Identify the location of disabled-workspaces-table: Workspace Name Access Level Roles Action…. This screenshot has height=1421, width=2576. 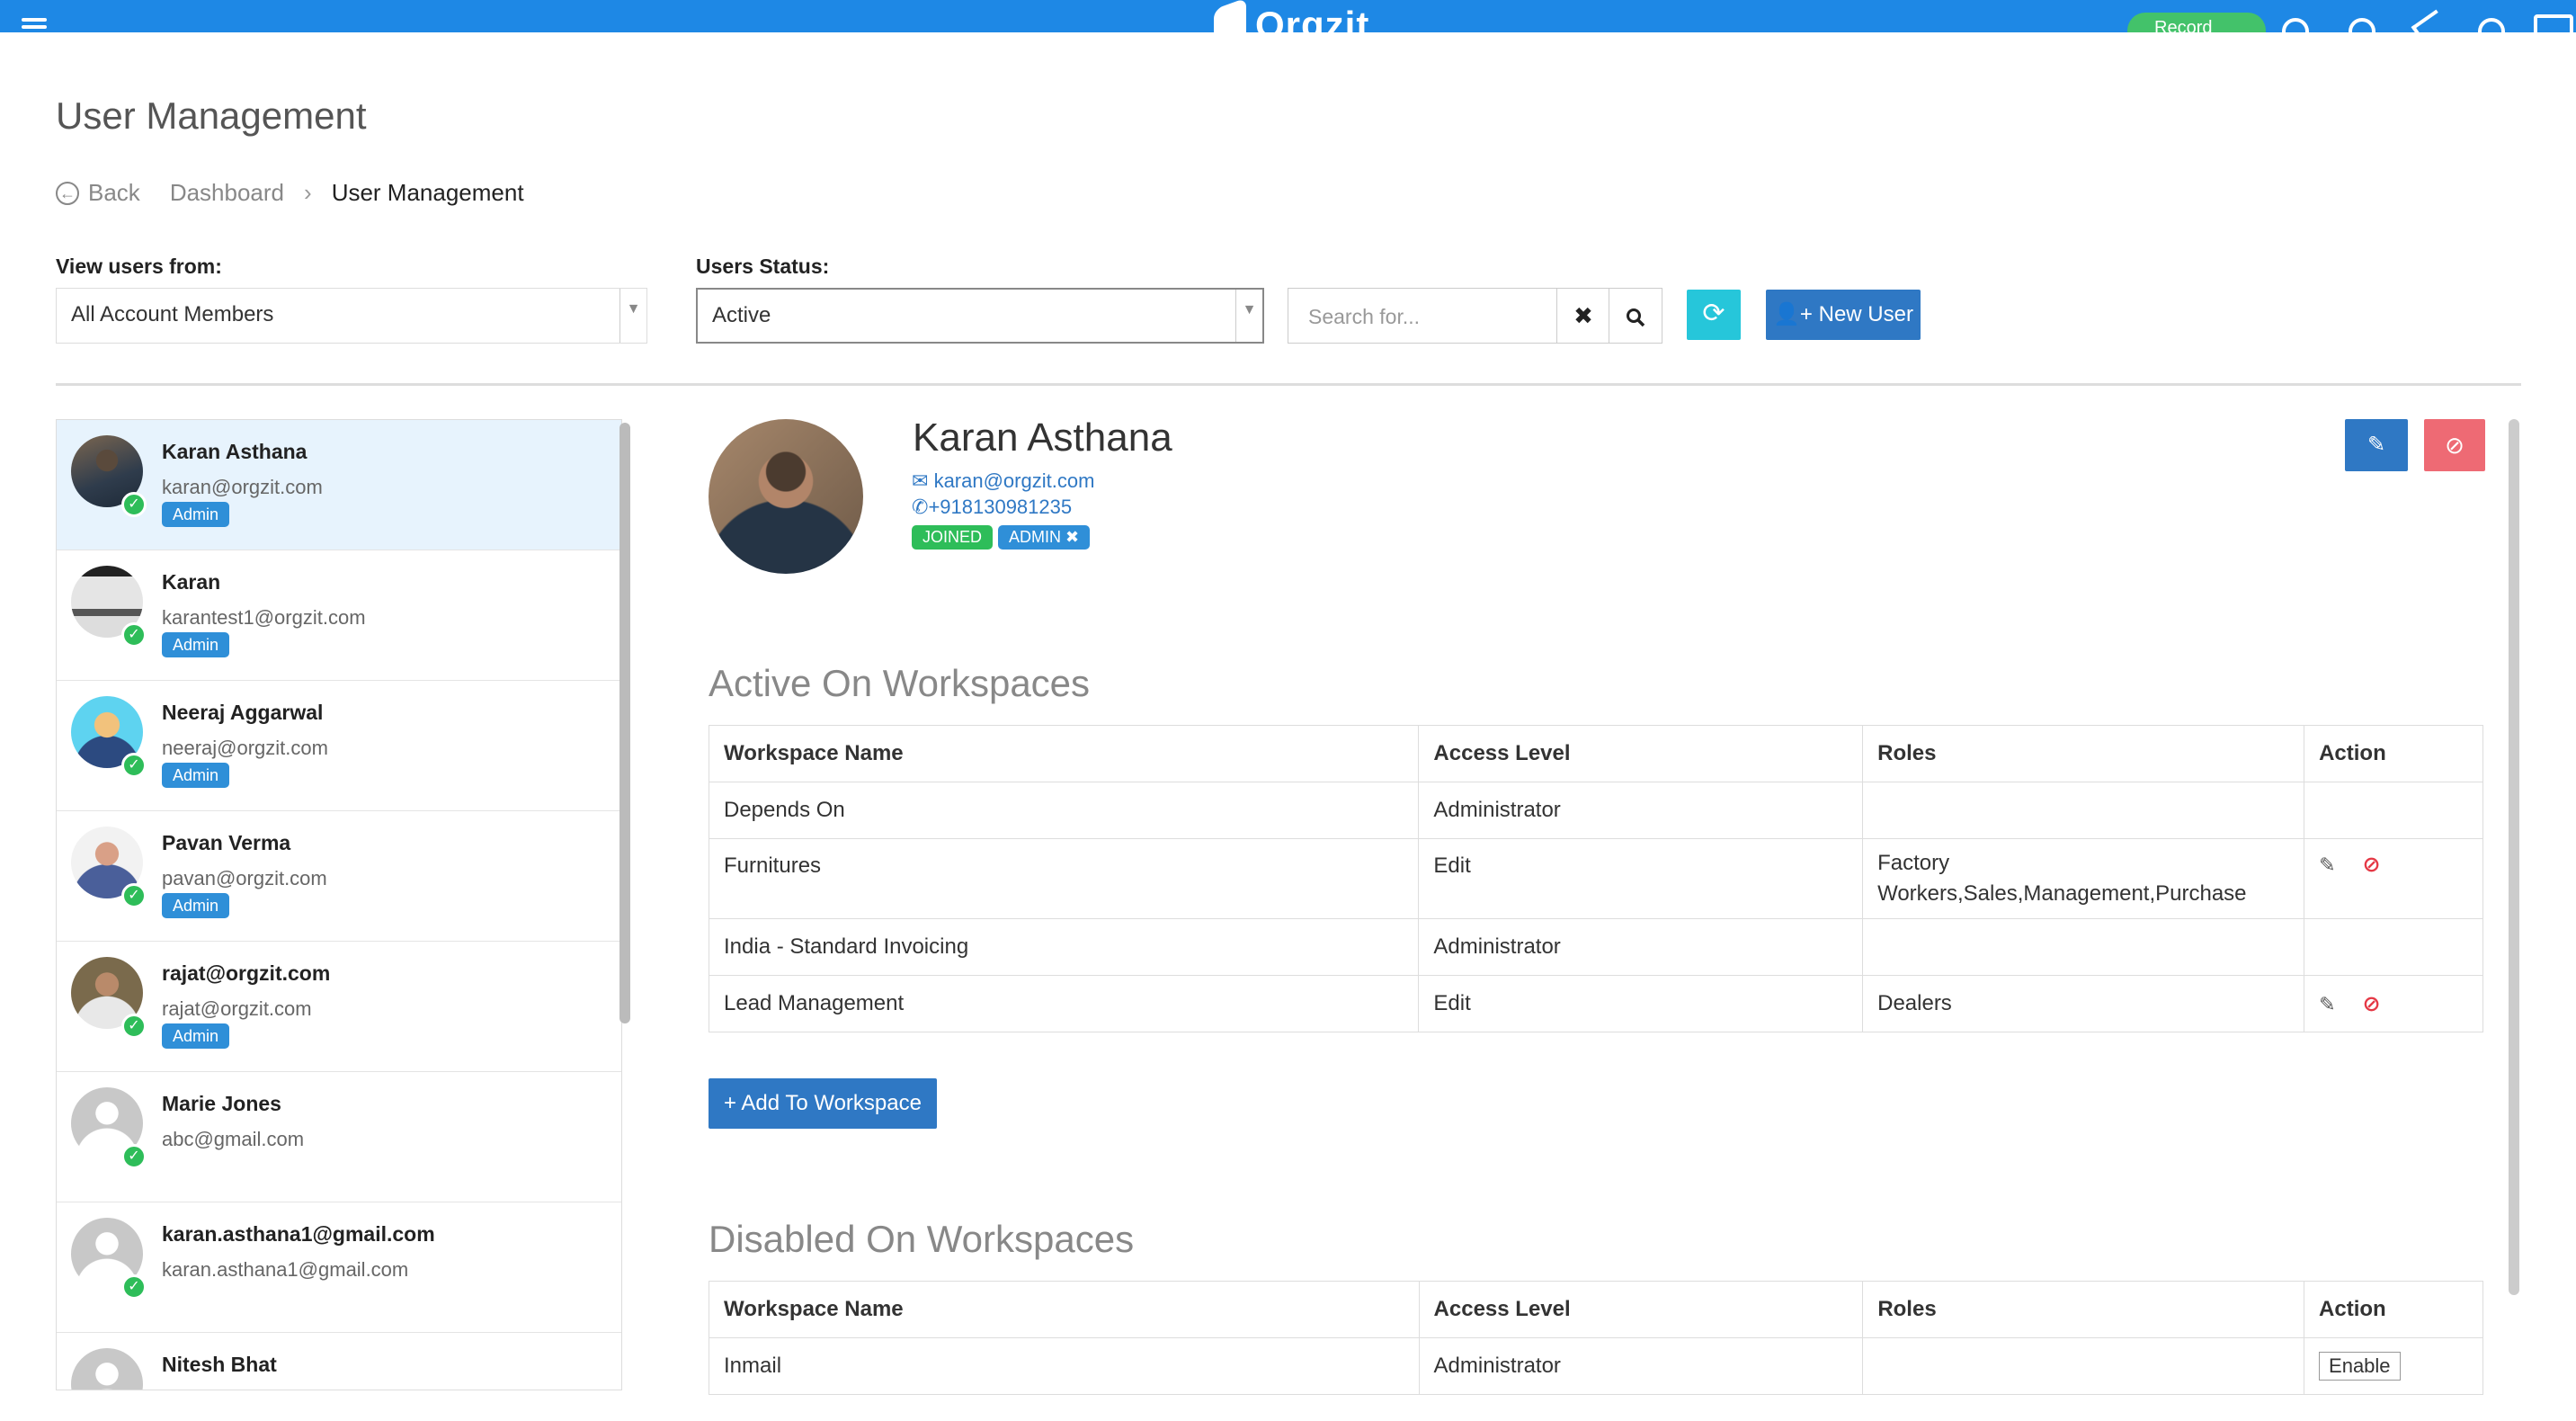
(1596, 1338).